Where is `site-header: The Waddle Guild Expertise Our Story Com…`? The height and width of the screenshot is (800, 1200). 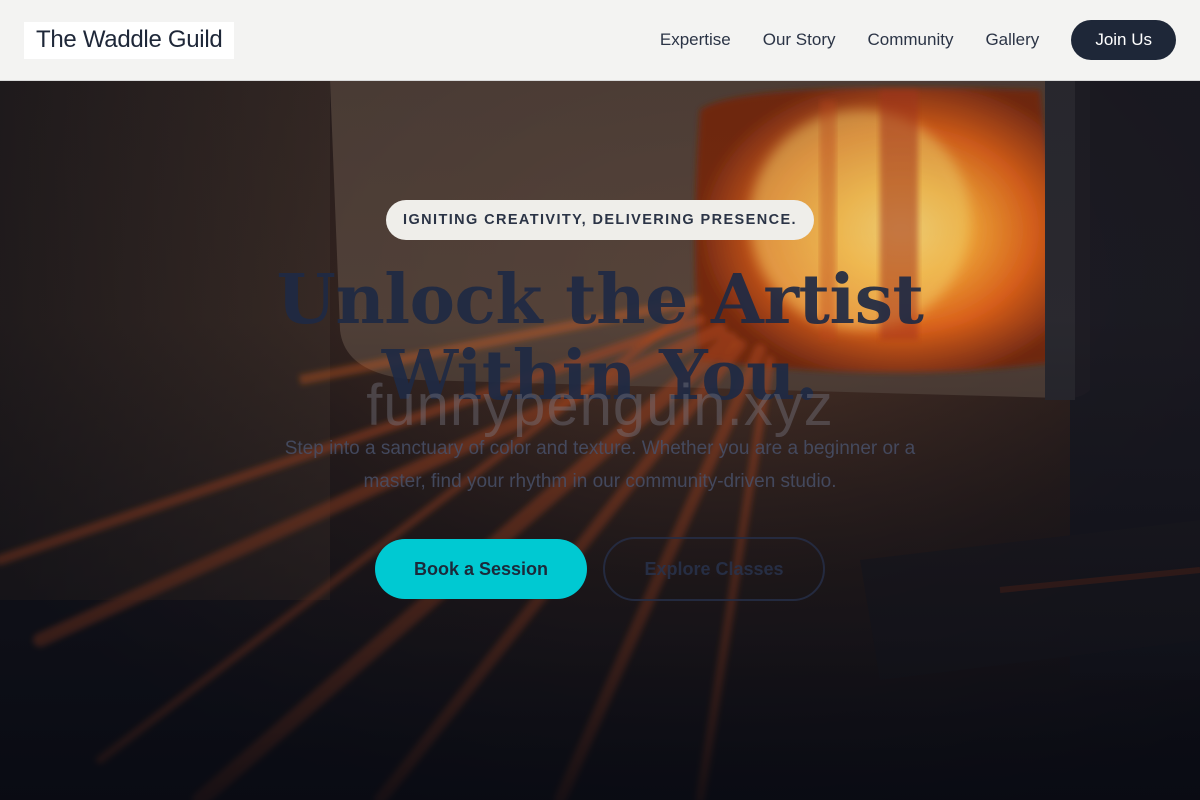
site-header: The Waddle Guild Expertise Our Story Com… is located at coordinates (600, 40).